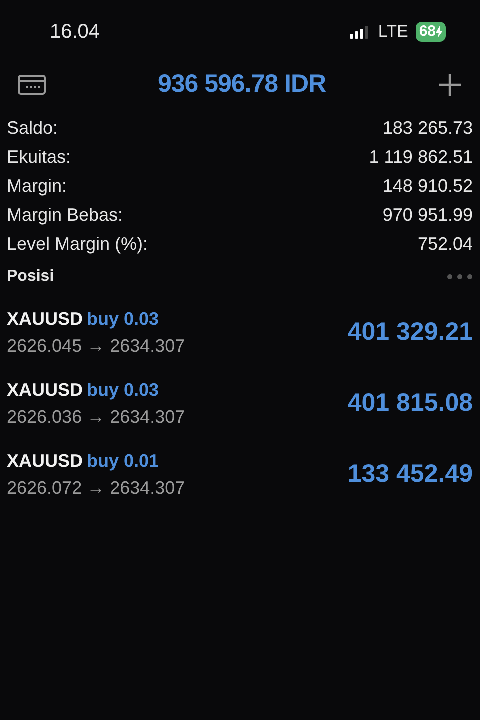 The width and height of the screenshot is (480, 720). What do you see at coordinates (96, 417) in the screenshot?
I see `price-range: 2626.036 → 2634.307` at bounding box center [96, 417].